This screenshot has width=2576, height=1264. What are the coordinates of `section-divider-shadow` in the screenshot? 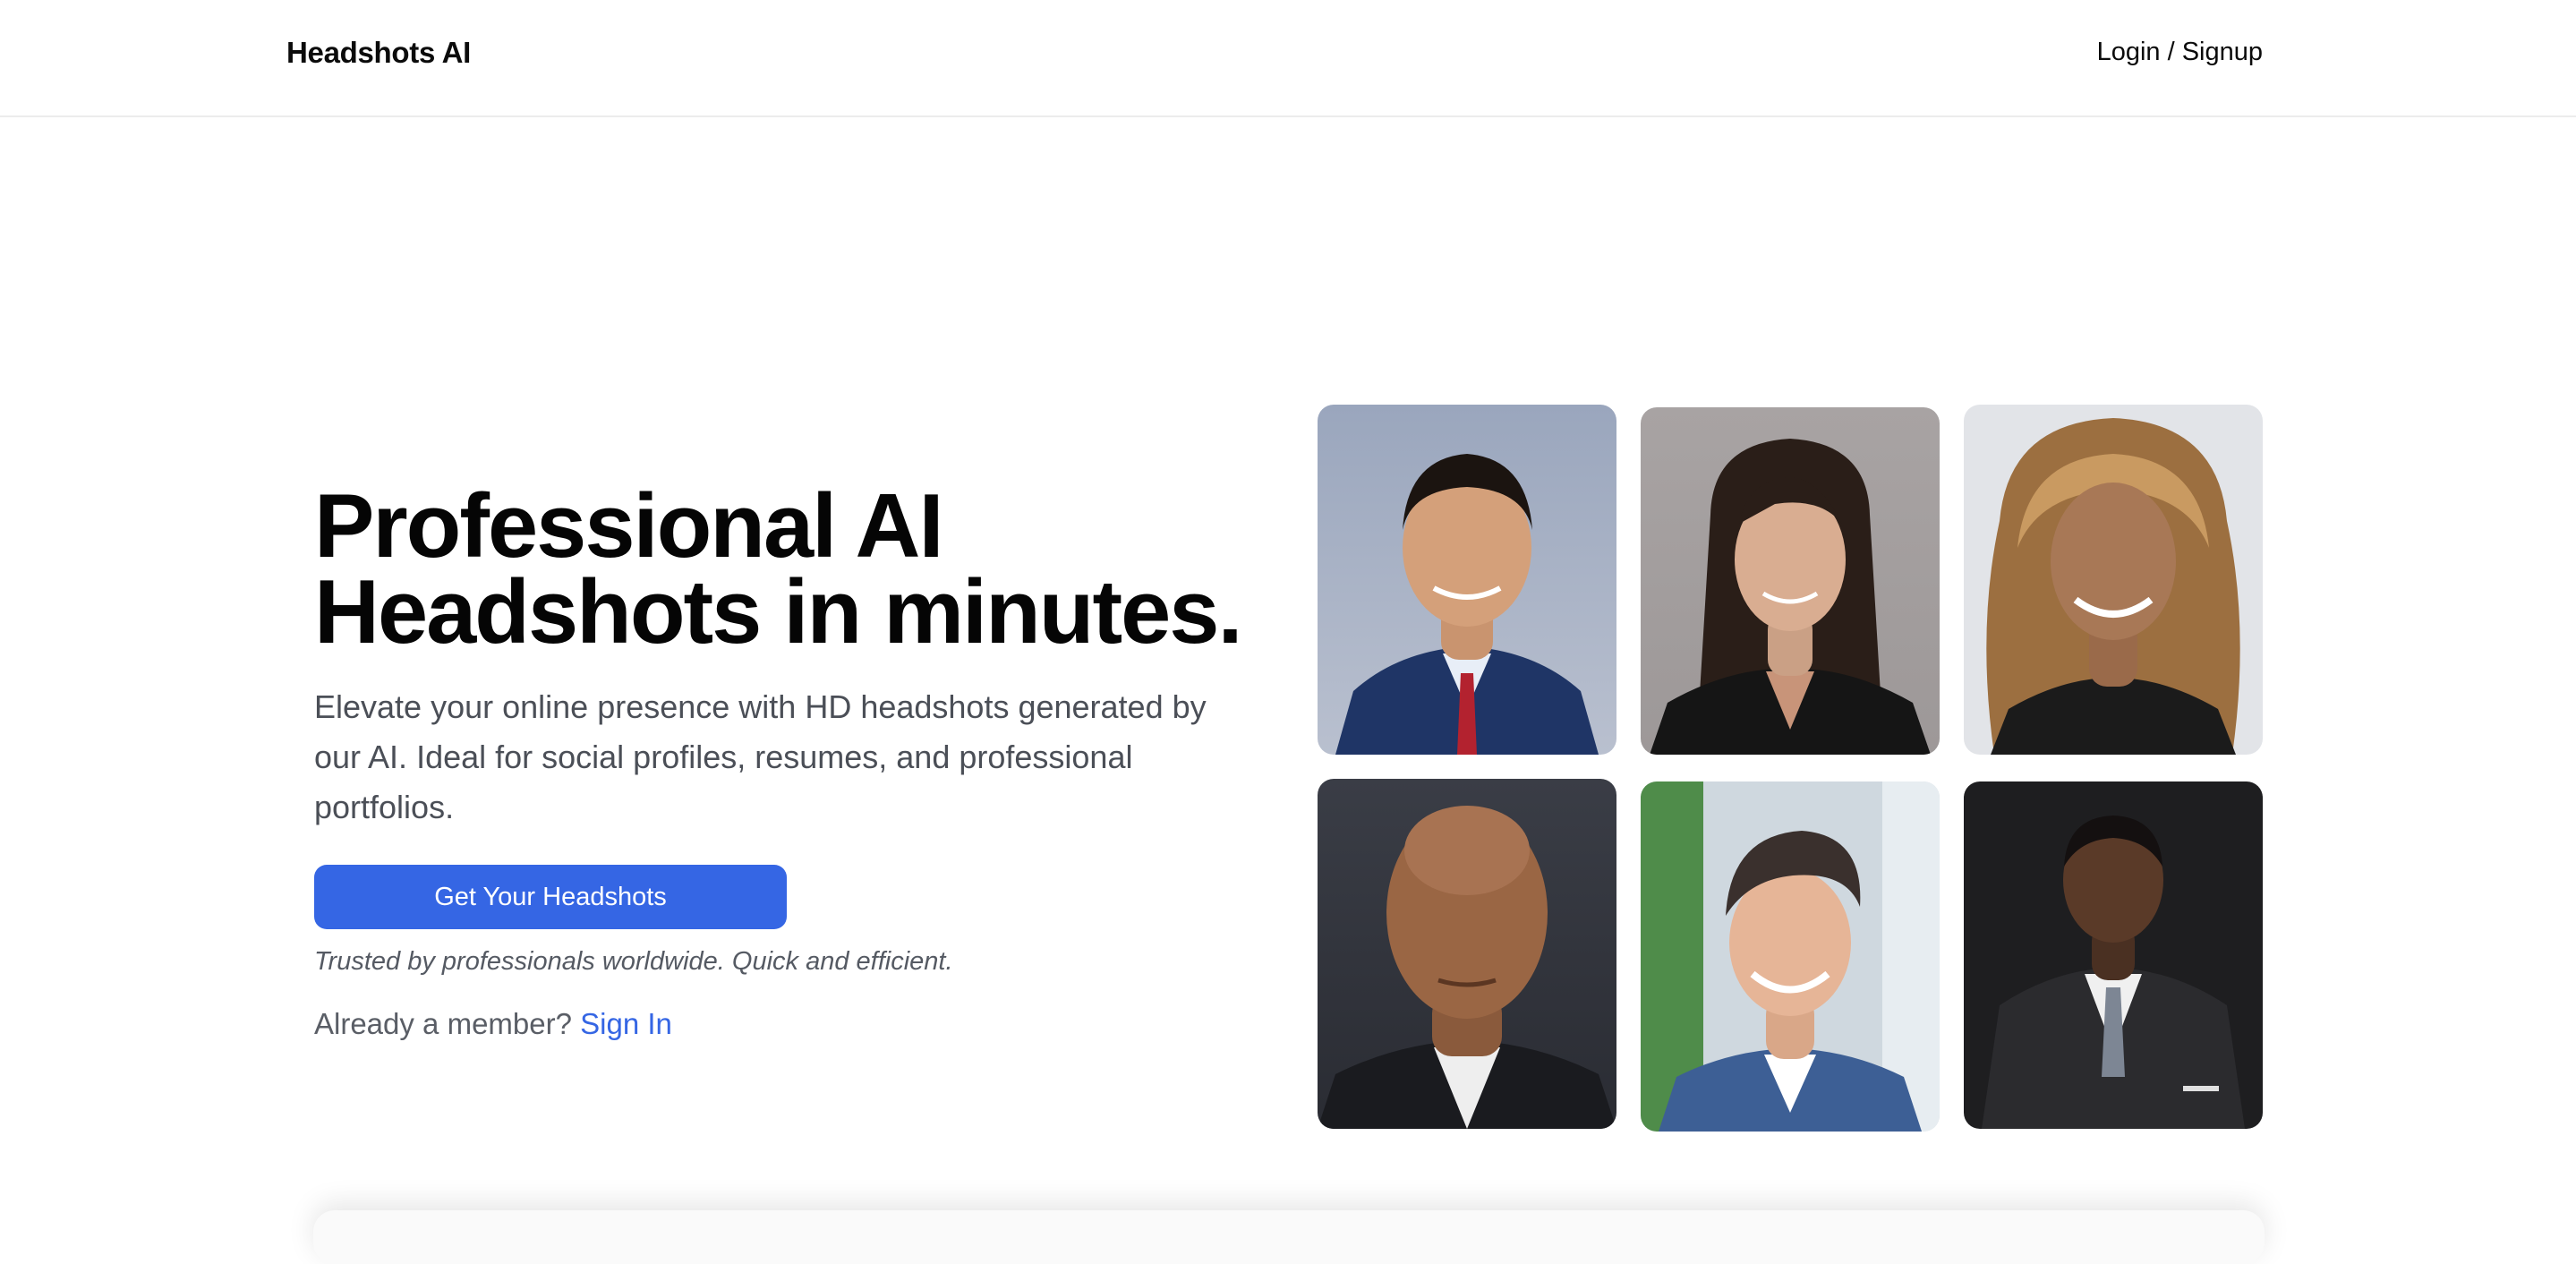 It's located at (1289, 1237).